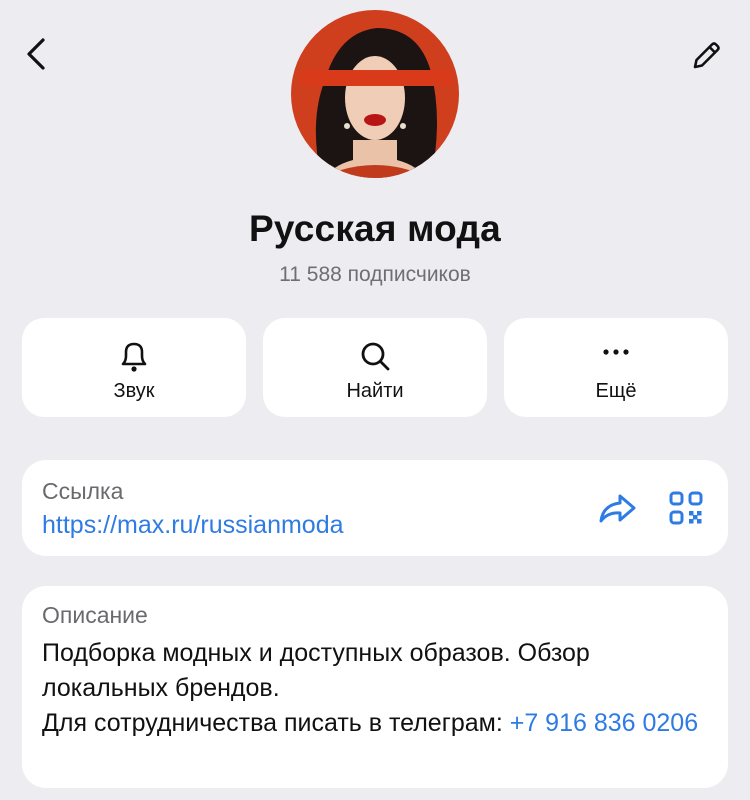 This screenshot has width=750, height=800. I want to click on channel-name: Русская мода, so click(375, 228).